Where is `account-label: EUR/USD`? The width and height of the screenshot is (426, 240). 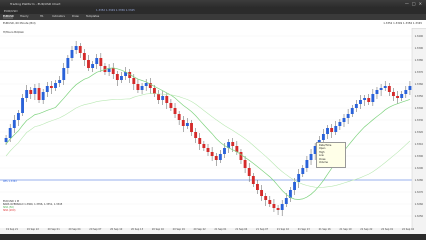 account-label: EUR/USD is located at coordinates (11, 11).